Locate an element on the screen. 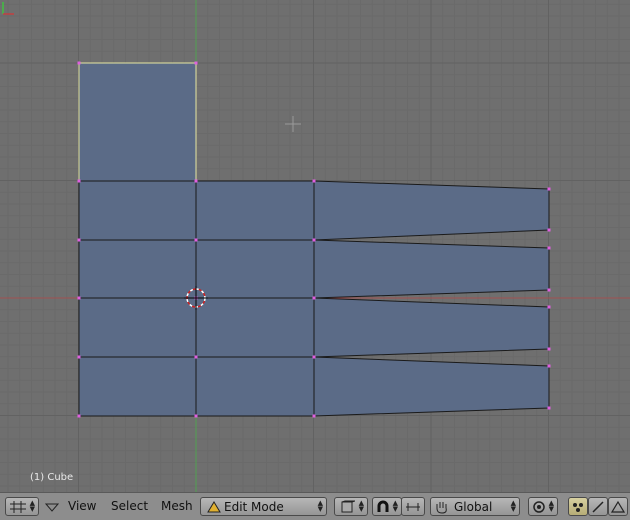  face-select-icon is located at coordinates (618, 506).